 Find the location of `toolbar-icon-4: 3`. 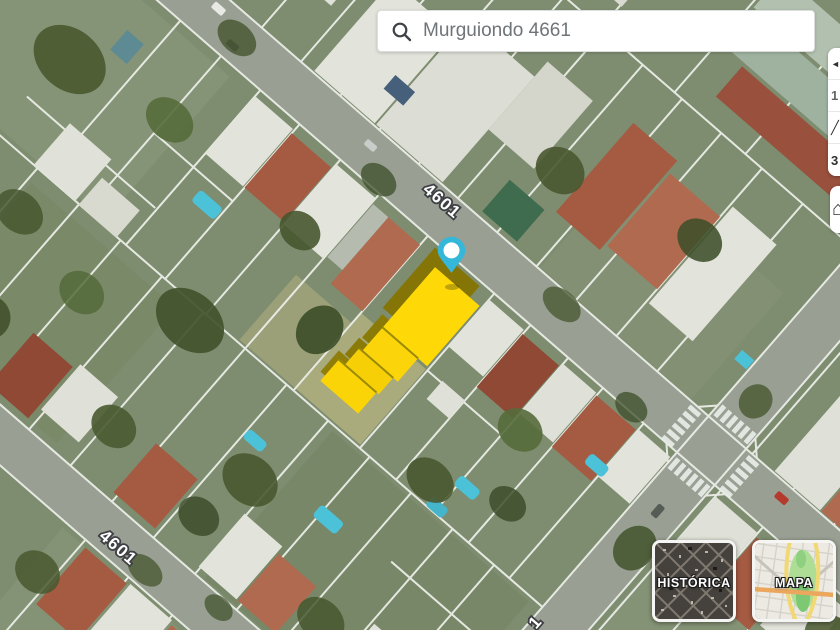

toolbar-icon-4: 3 is located at coordinates (835, 160).